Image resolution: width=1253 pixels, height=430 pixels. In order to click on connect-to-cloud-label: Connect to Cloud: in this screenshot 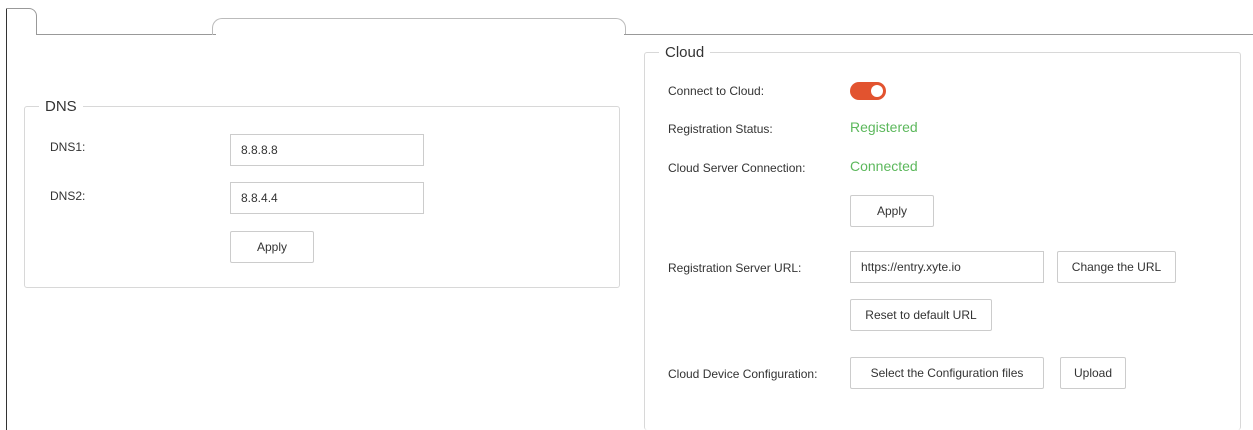, I will do `click(716, 91)`.